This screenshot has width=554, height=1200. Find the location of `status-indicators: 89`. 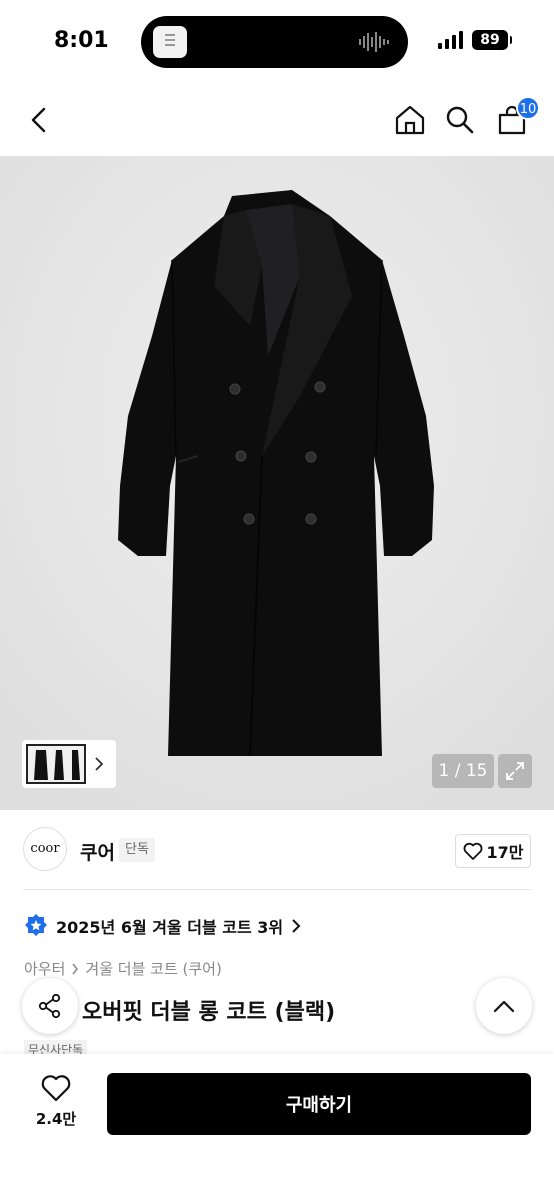

status-indicators: 89 is located at coordinates (475, 40).